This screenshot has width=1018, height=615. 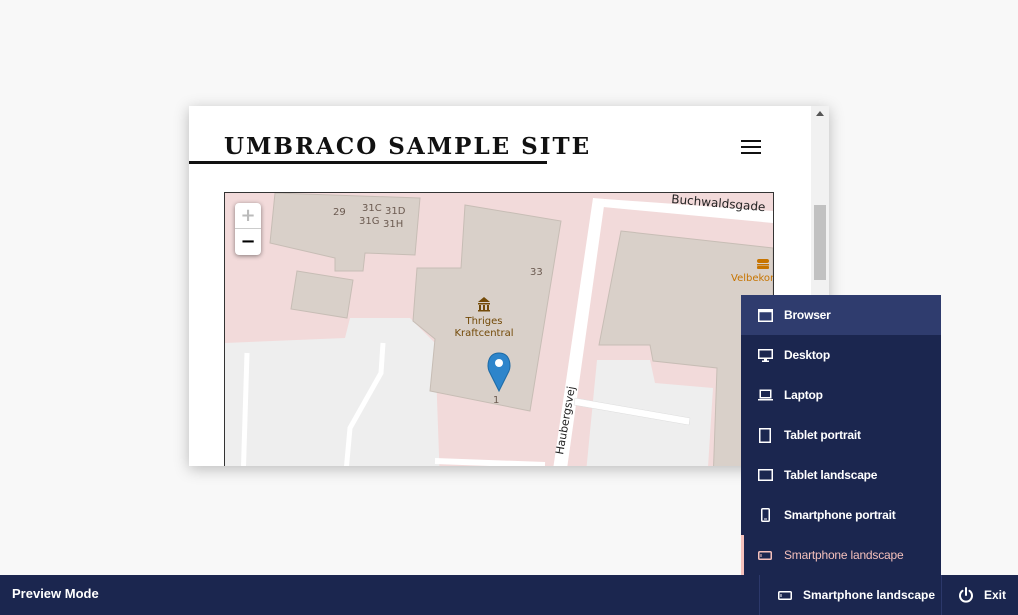 I want to click on preview-mode-title: Preview Mode, so click(x=55, y=593).